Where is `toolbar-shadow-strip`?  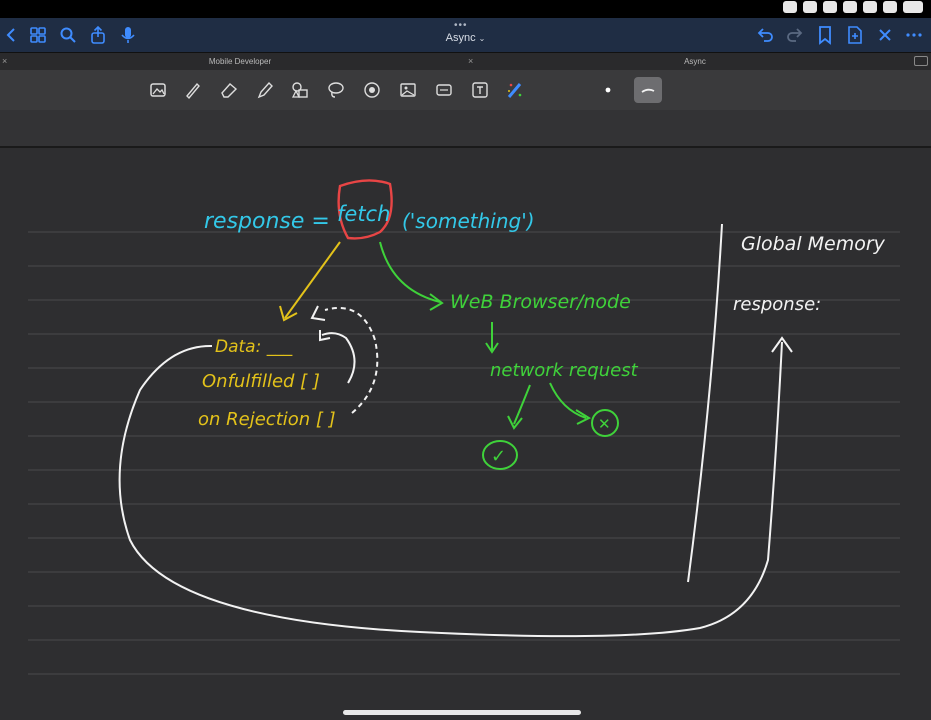
toolbar-shadow-strip is located at coordinates (465, 128).